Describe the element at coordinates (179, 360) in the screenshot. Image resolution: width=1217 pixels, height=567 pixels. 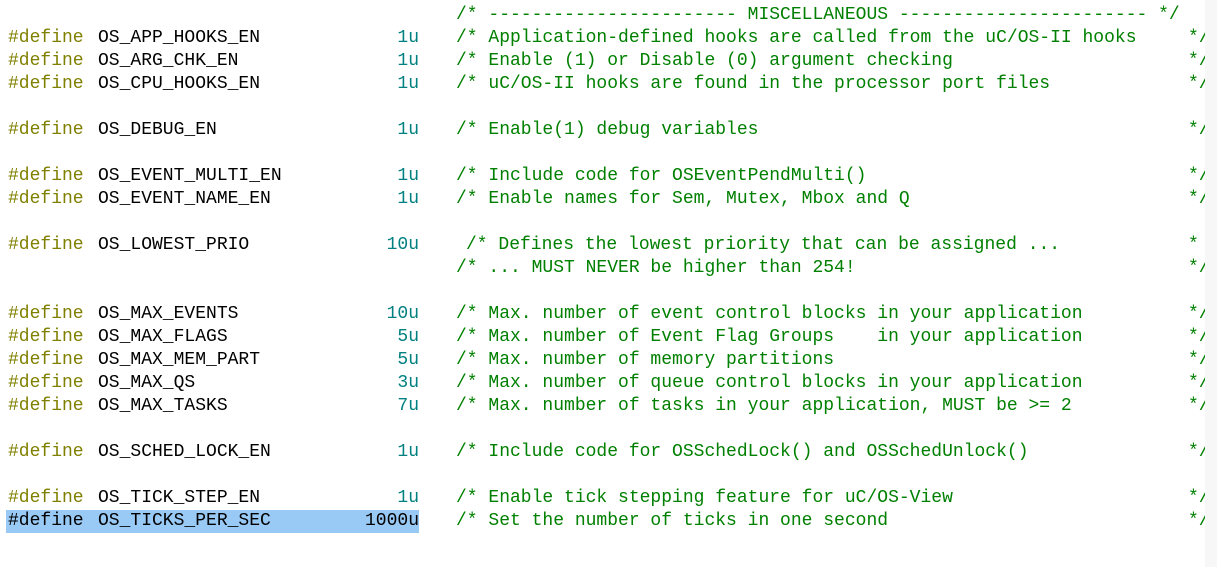
I see `macro-name: OS_MAX_MEM_PART` at that location.